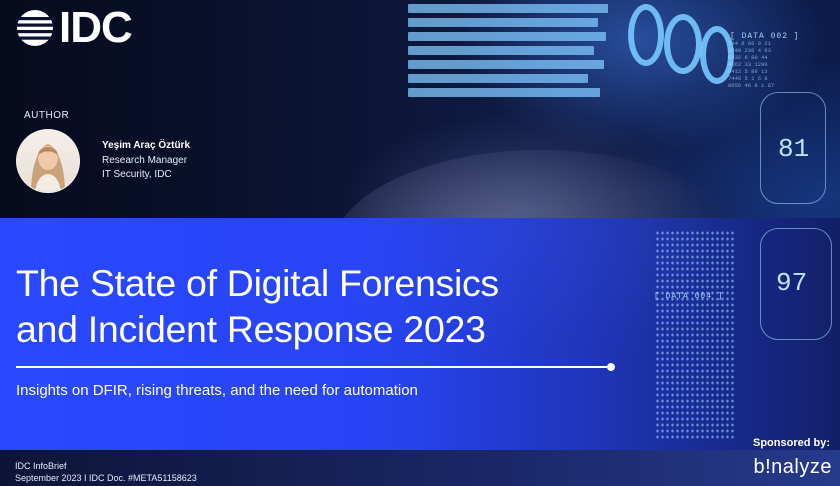 The height and width of the screenshot is (486, 840). I want to click on document-type: IDC InfoBrief, so click(41, 466).